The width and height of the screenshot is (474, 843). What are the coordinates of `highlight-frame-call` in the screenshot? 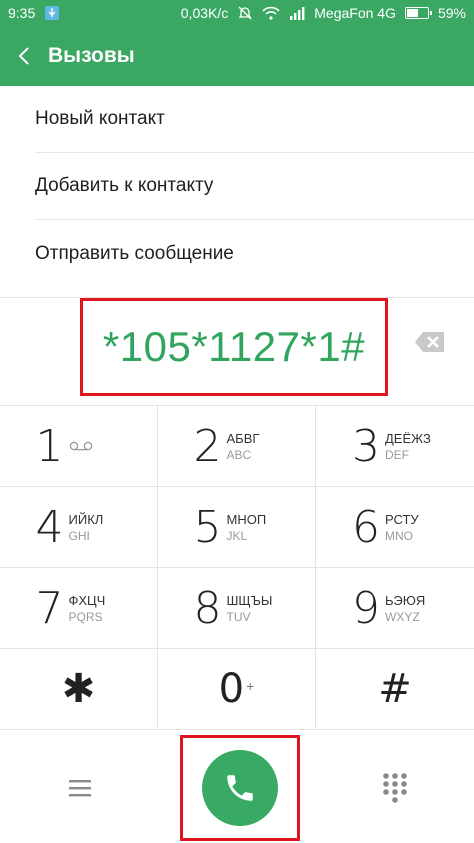 It's located at (240, 788).